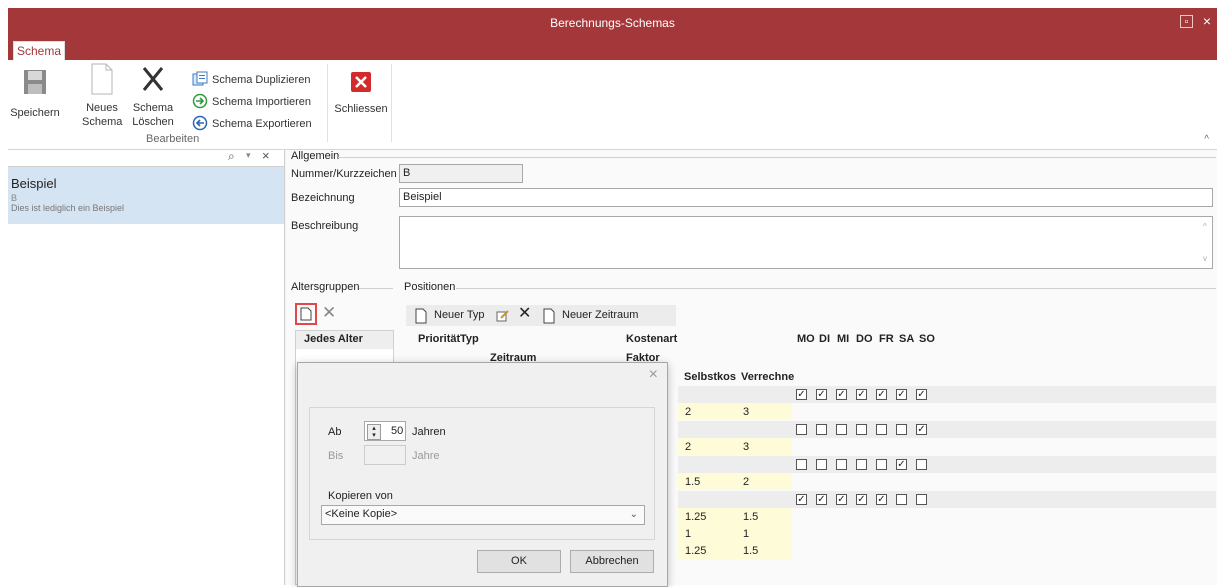 The width and height of the screenshot is (1217, 587). What do you see at coordinates (1206, 139) in the screenshot?
I see `collapse-ribbon-icon: ^` at bounding box center [1206, 139].